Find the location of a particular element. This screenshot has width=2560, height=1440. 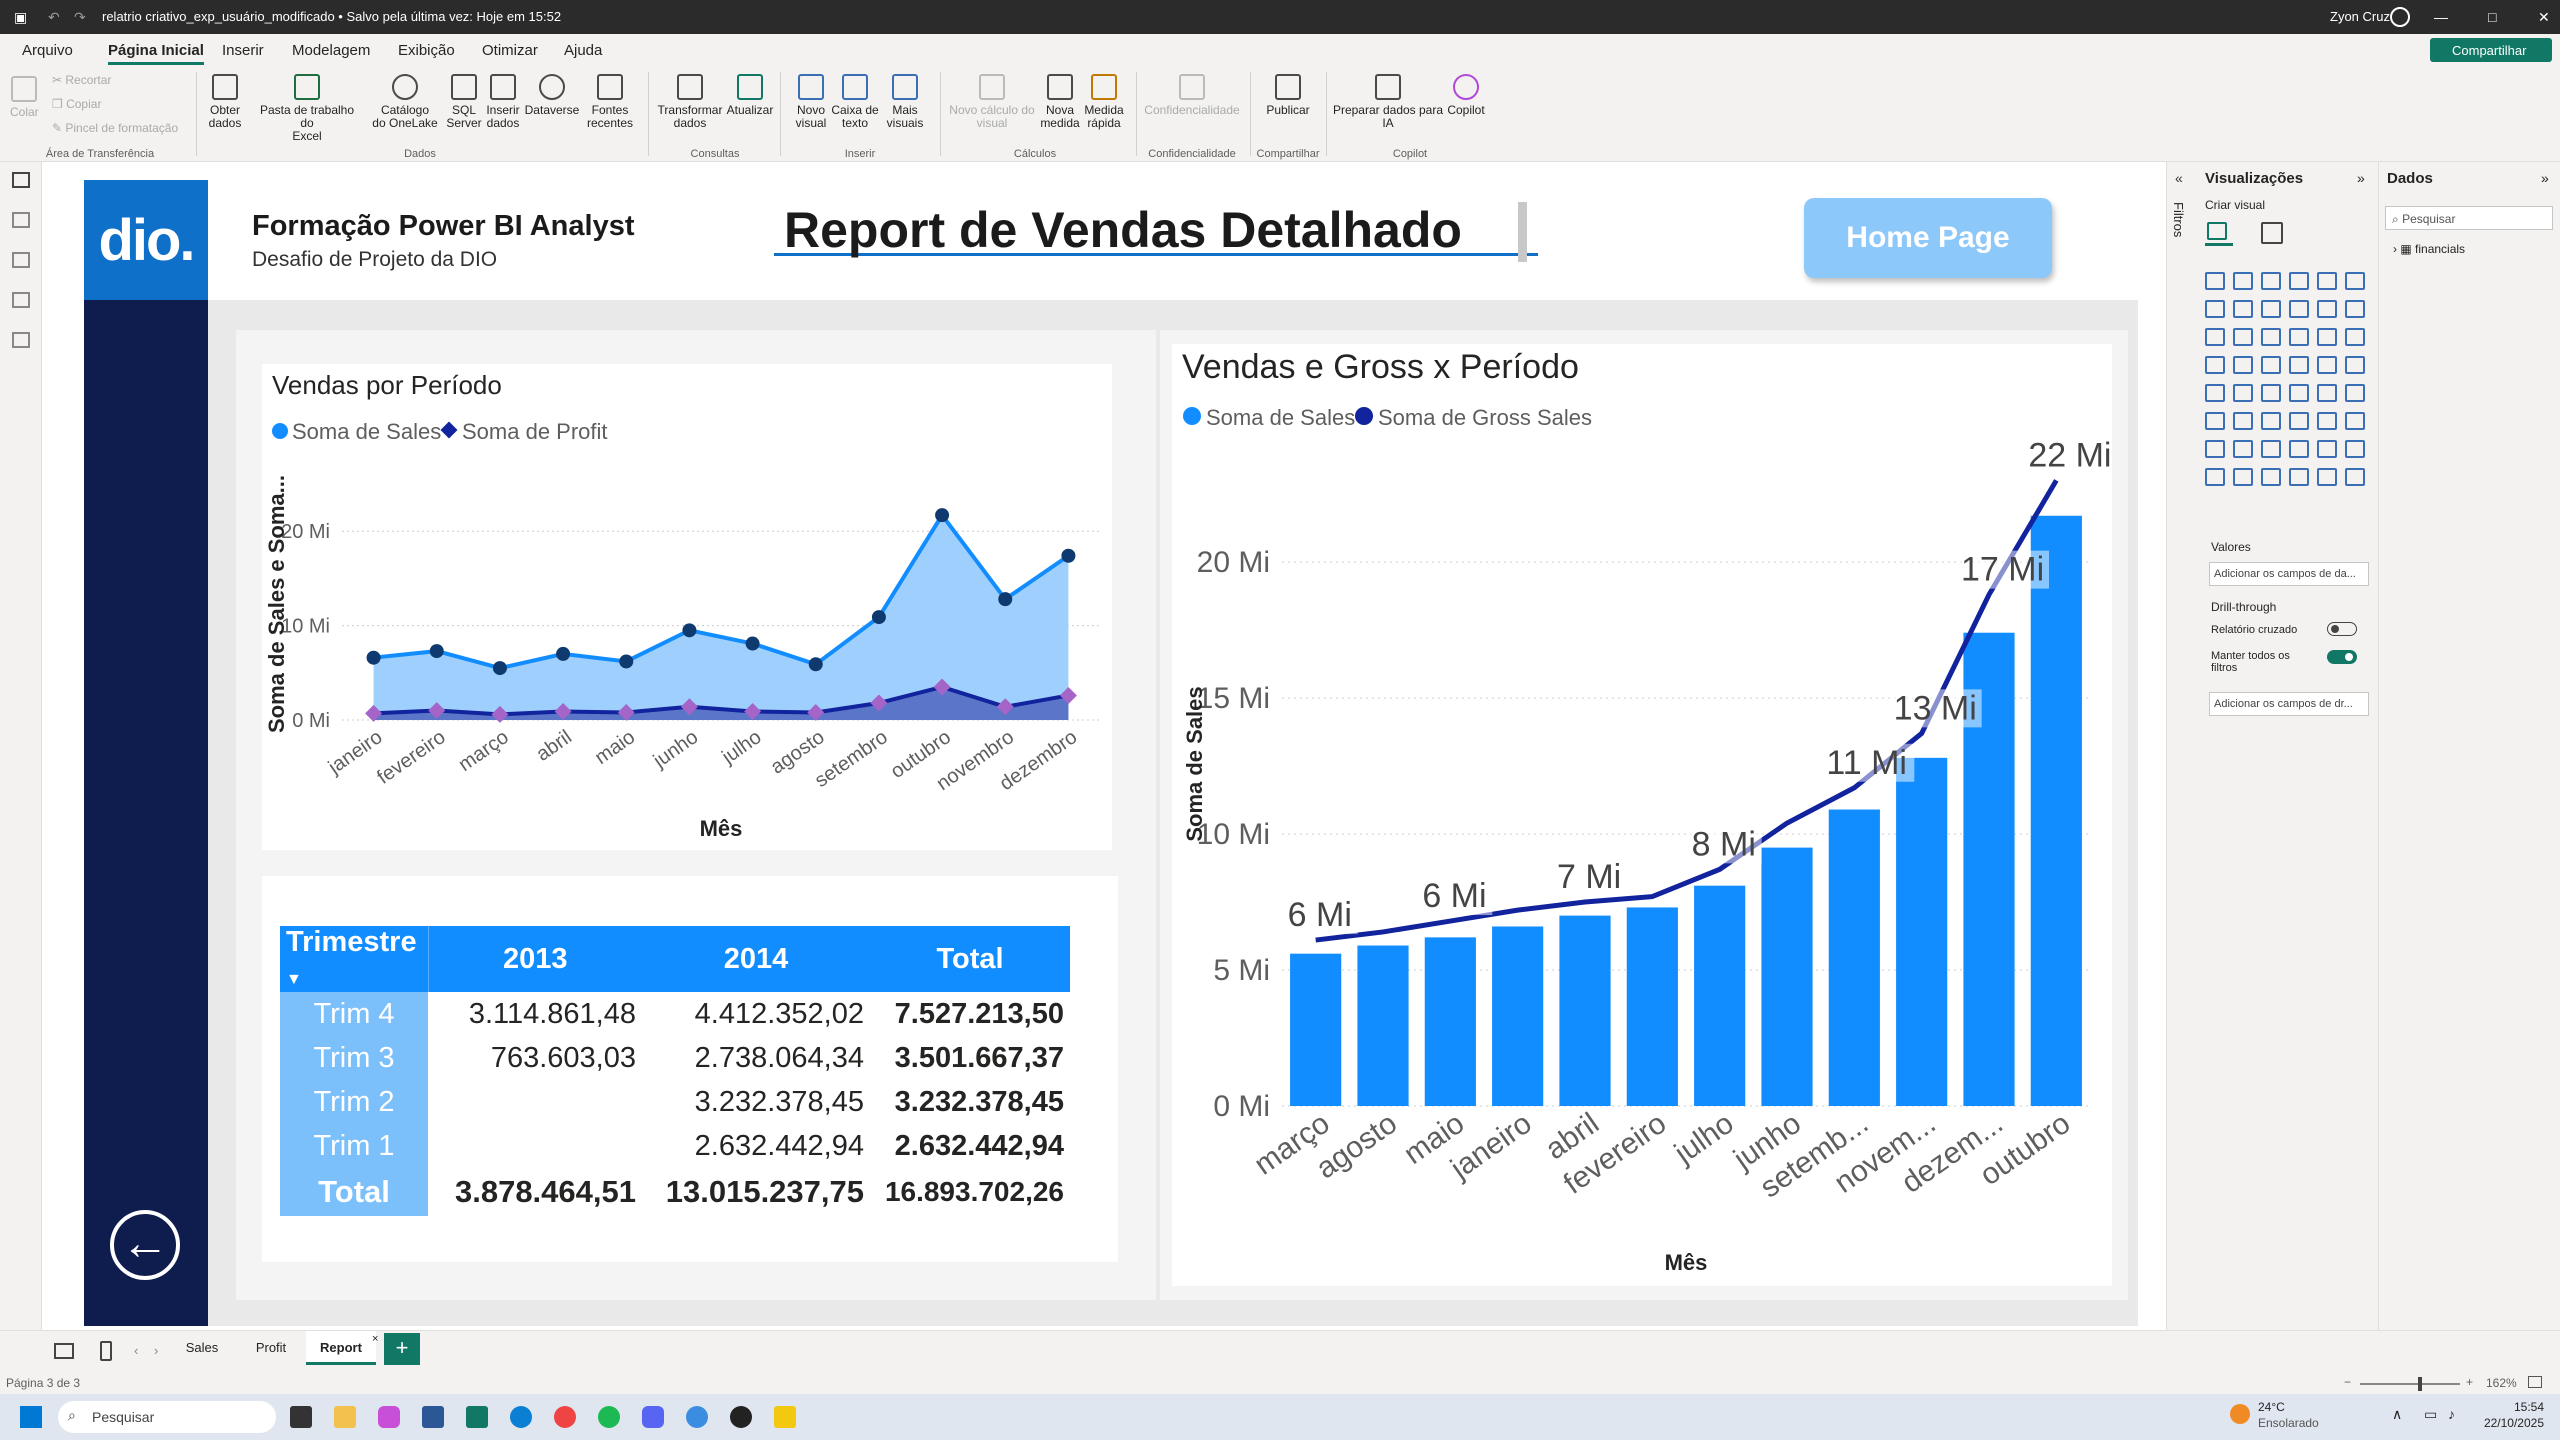

previous-page-icon: ‹ is located at coordinates (136, 1350).